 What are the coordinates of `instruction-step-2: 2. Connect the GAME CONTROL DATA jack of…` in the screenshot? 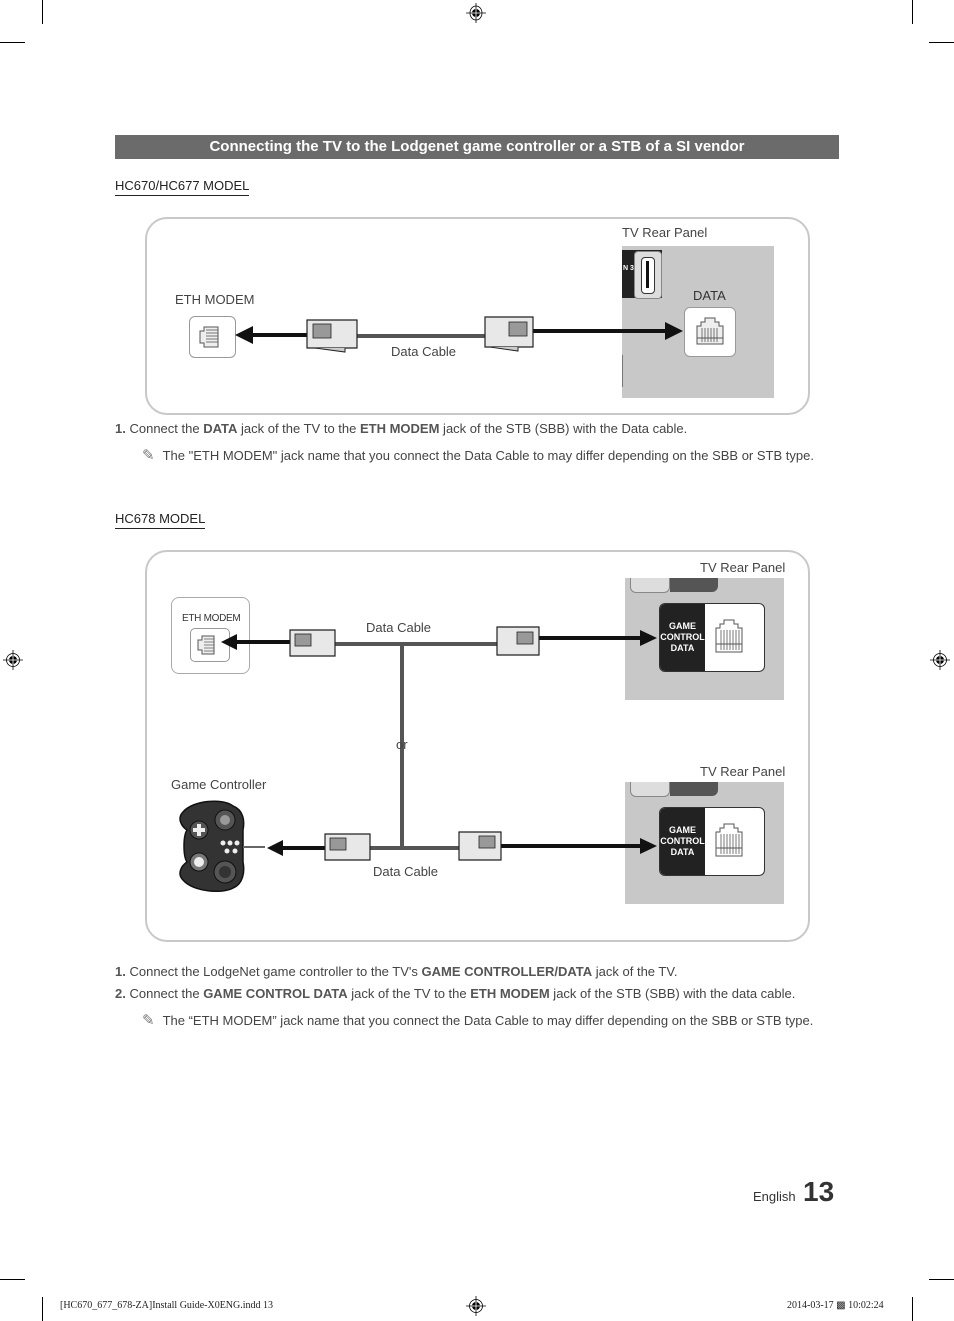 It's located at (455, 993).